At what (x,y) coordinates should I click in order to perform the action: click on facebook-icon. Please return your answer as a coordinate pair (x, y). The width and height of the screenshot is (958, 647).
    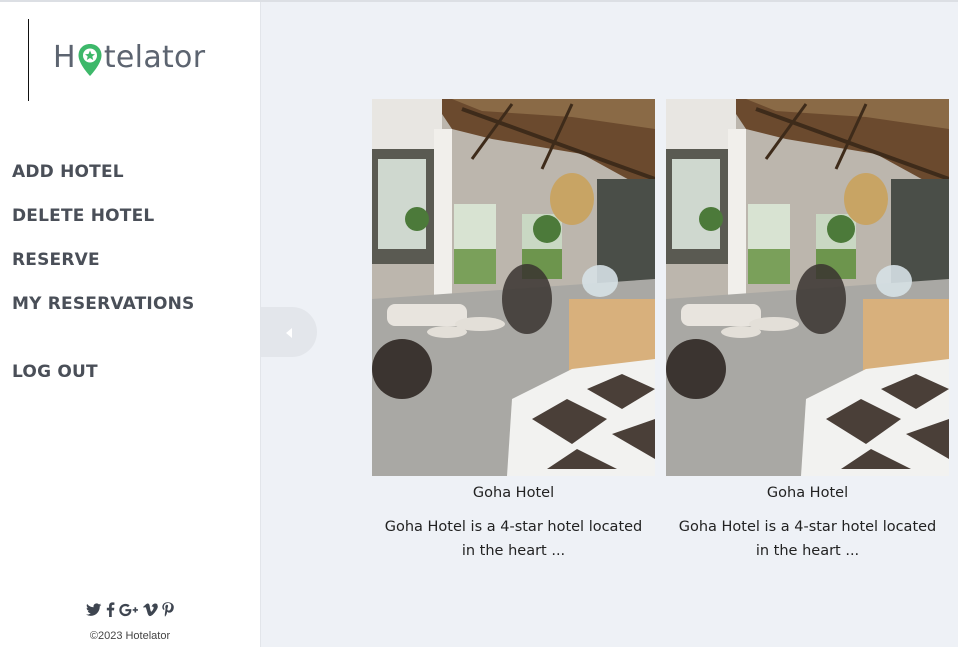
    Looking at the image, I should click on (110, 611).